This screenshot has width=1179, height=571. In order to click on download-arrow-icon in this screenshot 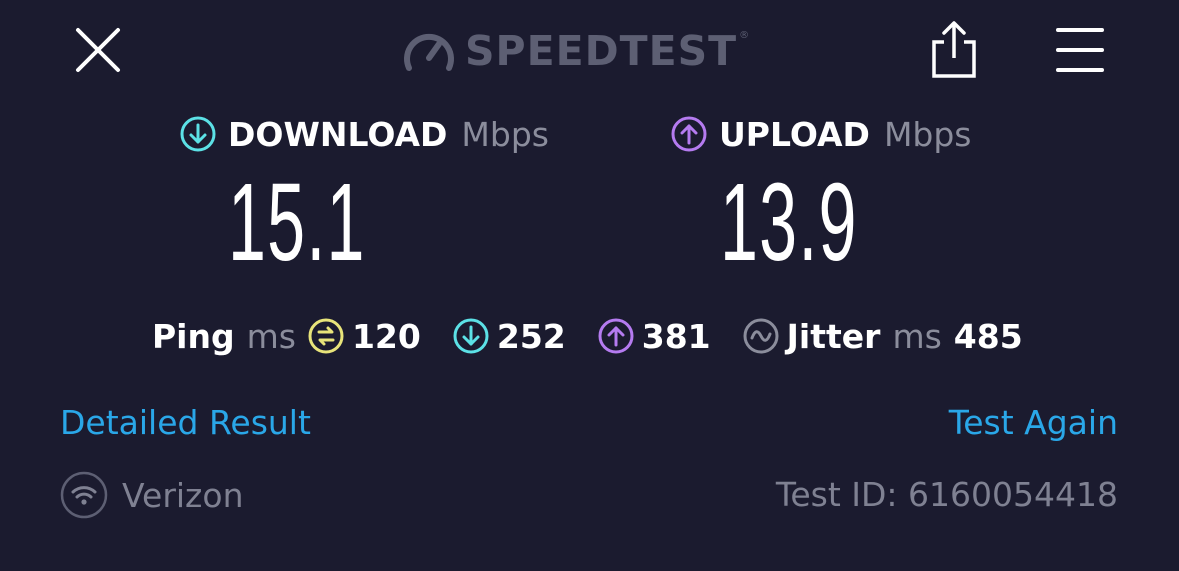, I will do `click(198, 134)`.